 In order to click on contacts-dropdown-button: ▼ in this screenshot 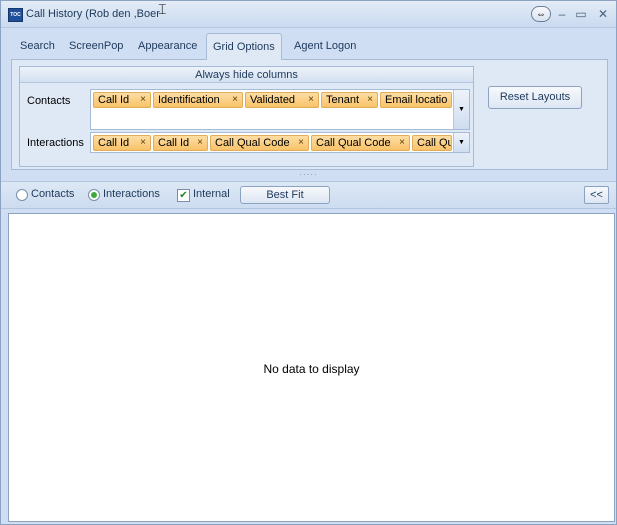, I will do `click(461, 109)`.